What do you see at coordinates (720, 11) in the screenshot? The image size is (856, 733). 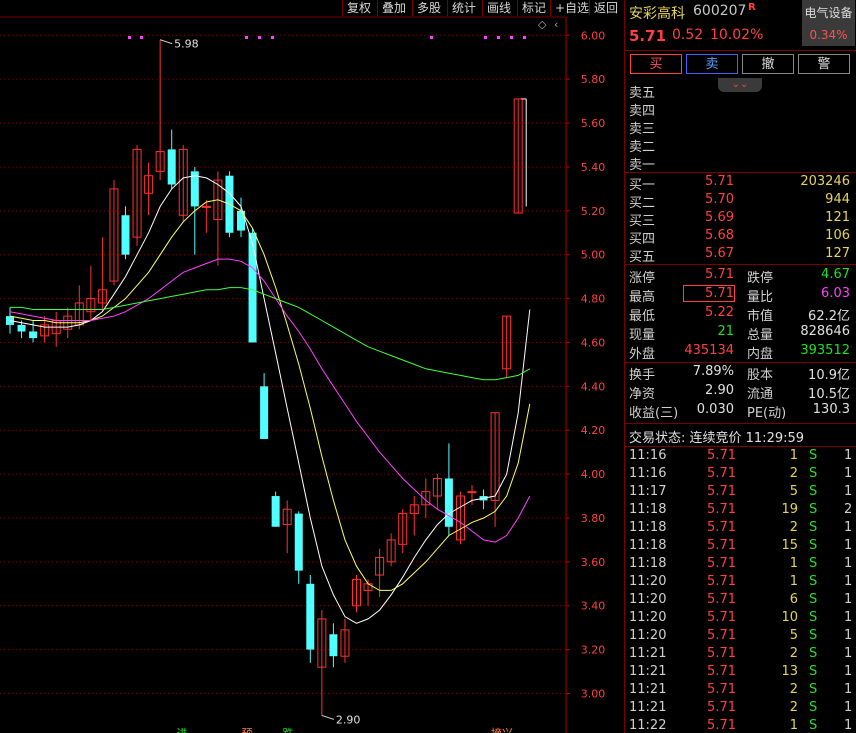 I see `stock-code: 600207` at bounding box center [720, 11].